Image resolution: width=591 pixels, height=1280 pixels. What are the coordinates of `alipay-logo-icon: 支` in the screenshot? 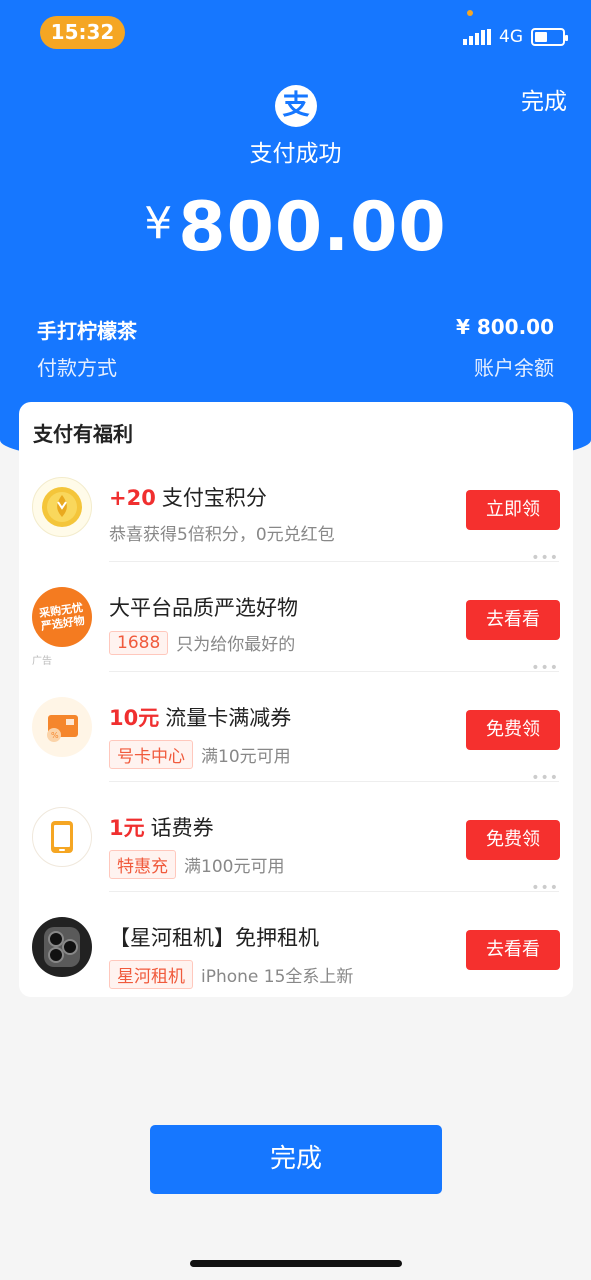 It's located at (296, 106).